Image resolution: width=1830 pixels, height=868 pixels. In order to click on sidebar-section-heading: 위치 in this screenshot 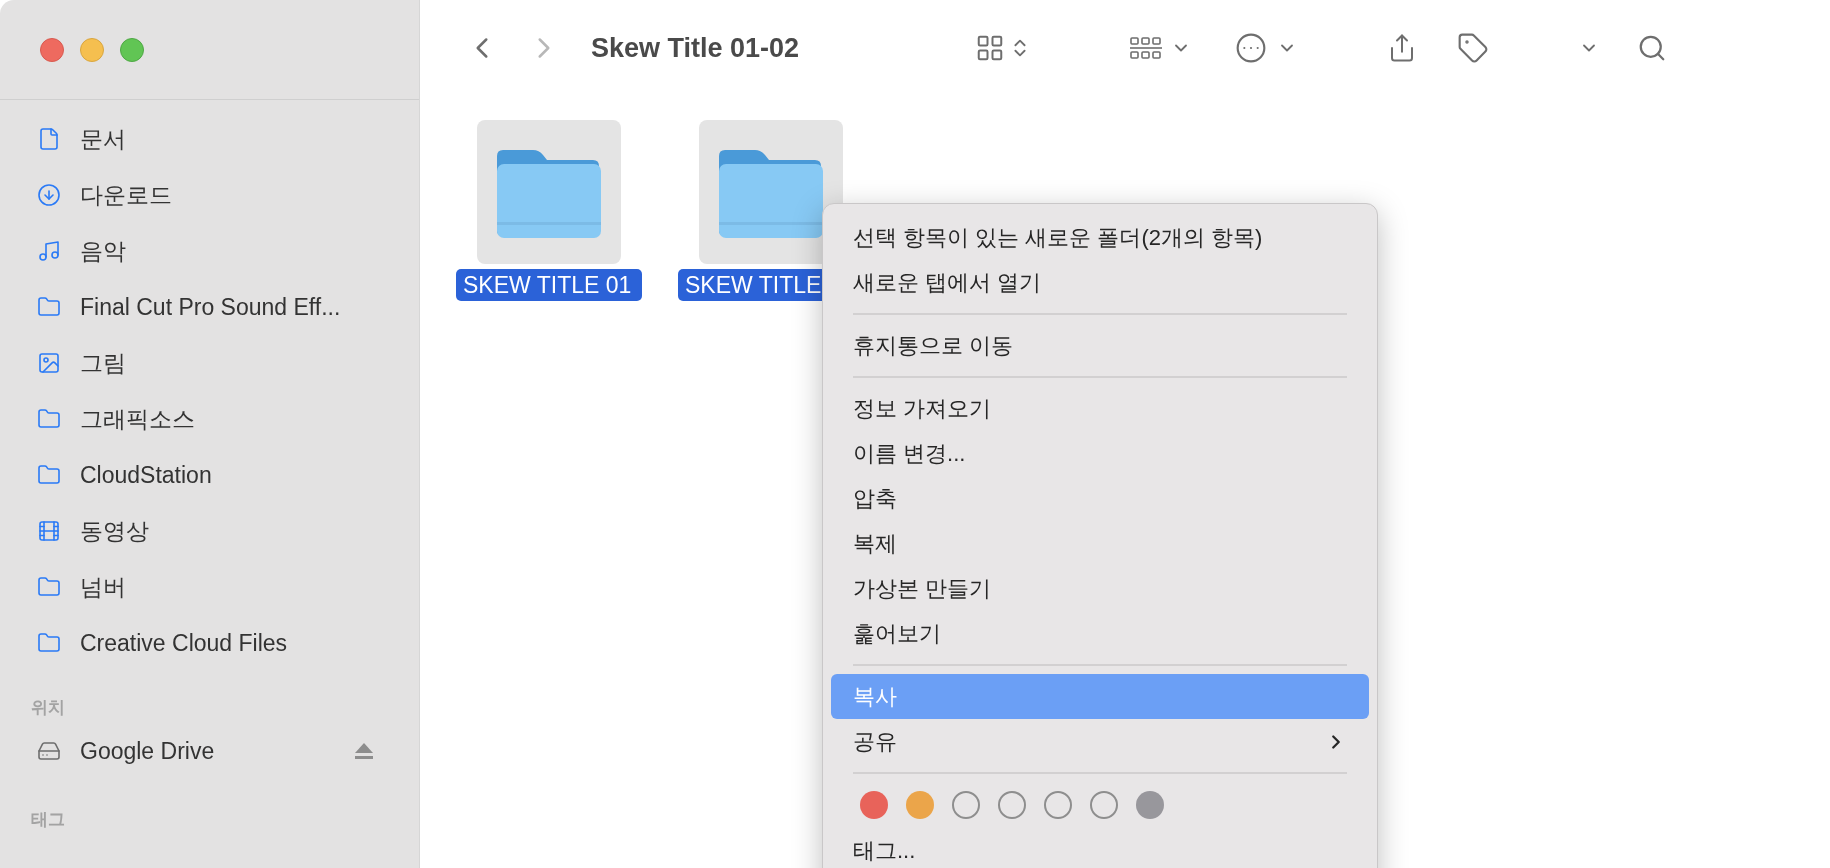, I will do `click(47, 708)`.